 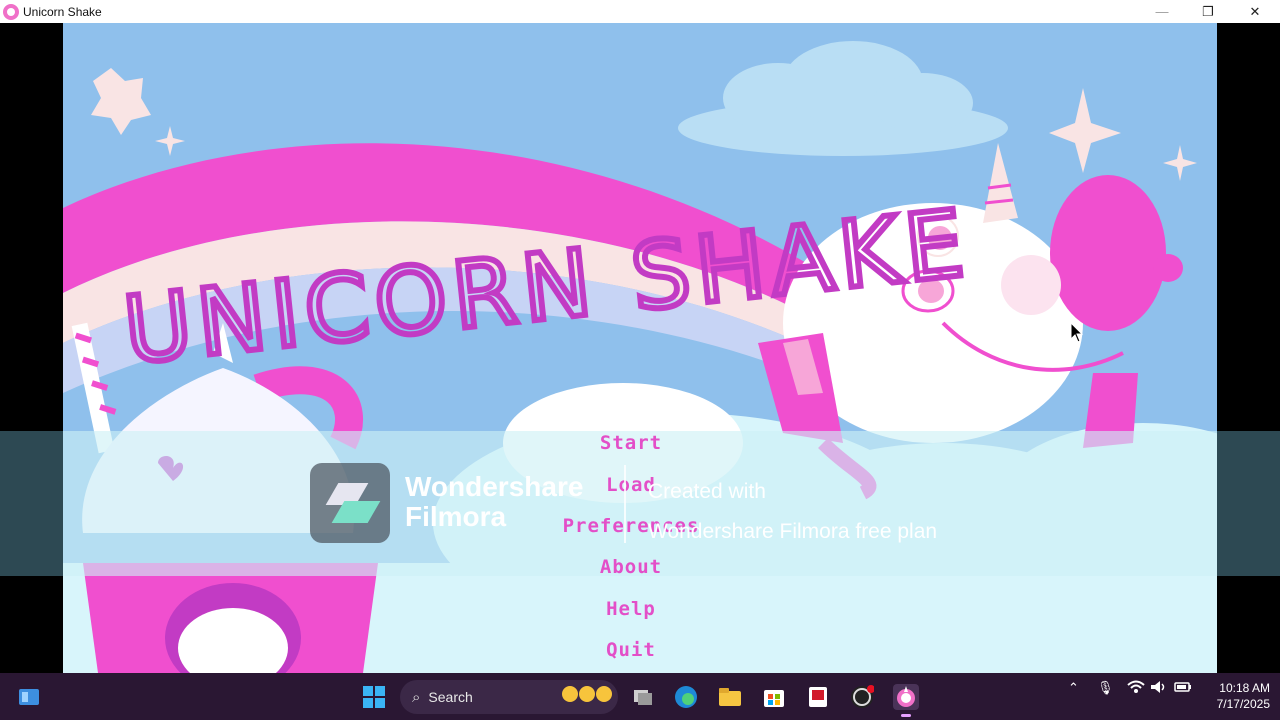 What do you see at coordinates (1077, 332) in the screenshot?
I see `mouse-cursor-icon` at bounding box center [1077, 332].